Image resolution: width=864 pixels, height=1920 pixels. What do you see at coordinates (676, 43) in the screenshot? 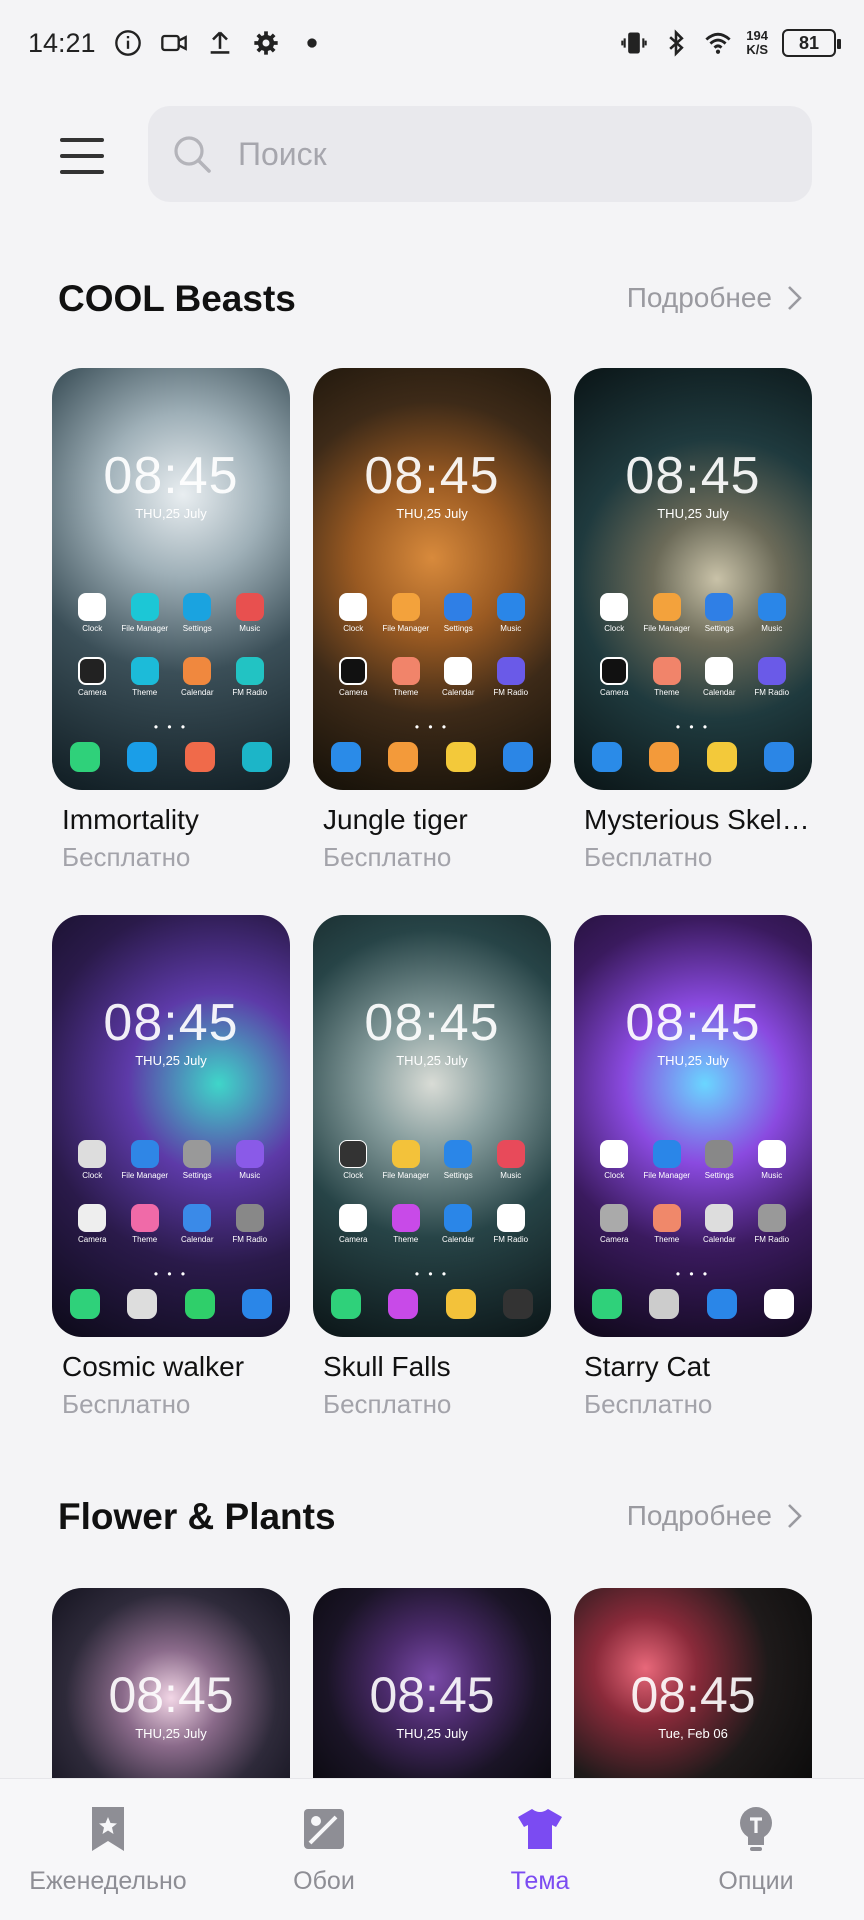
I see `bluetooth-icon` at bounding box center [676, 43].